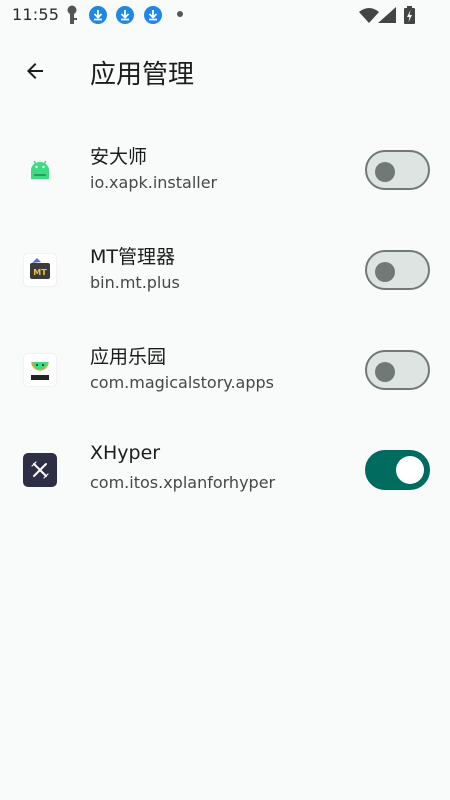 Image resolution: width=450 pixels, height=800 pixels. I want to click on app-package: com.magicalstory.apps, so click(182, 382).